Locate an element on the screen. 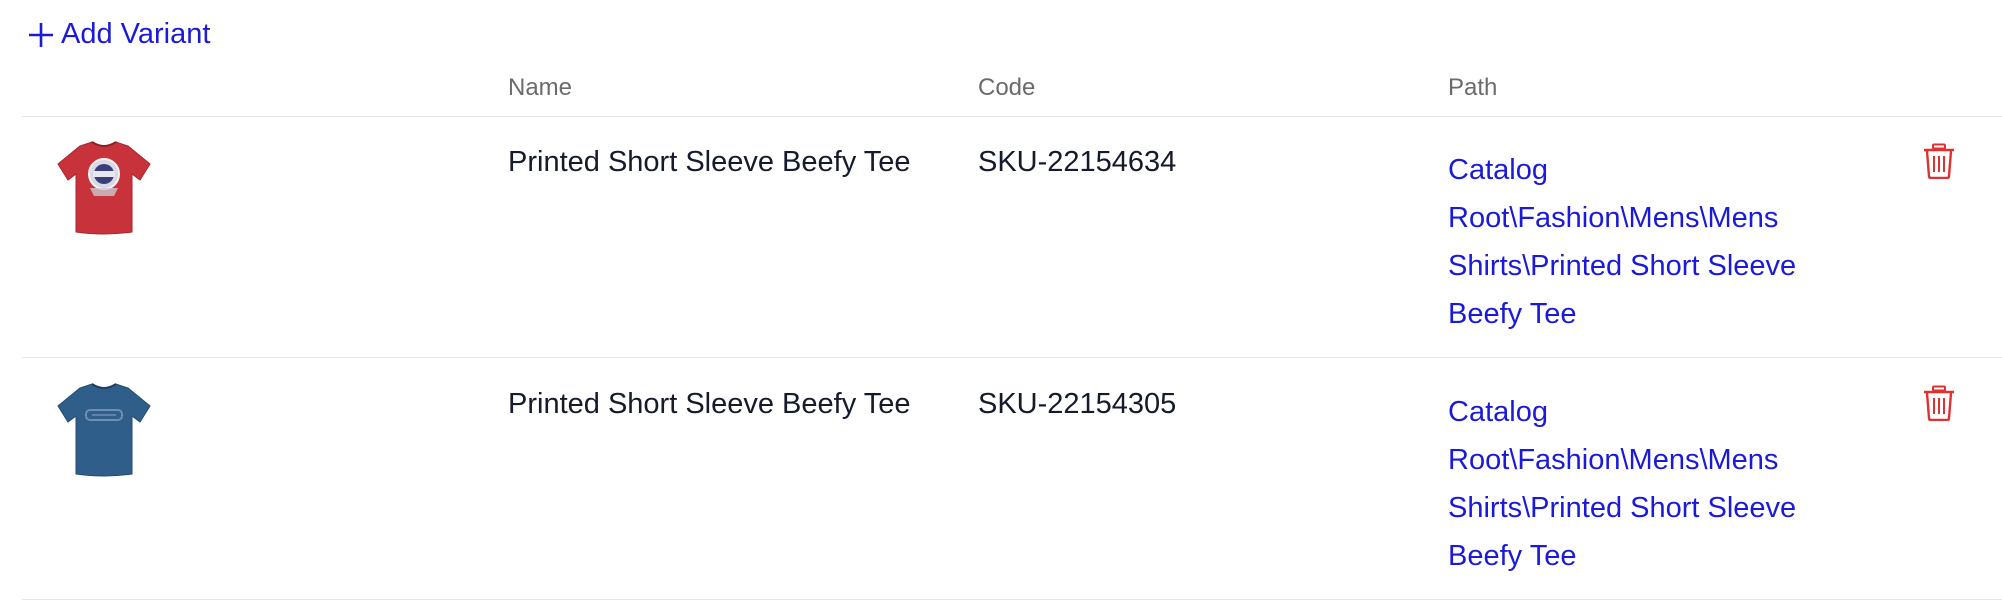 Image resolution: width=2002 pixels, height=604 pixels. blue-tshirt-thumbnail is located at coordinates (104, 430).